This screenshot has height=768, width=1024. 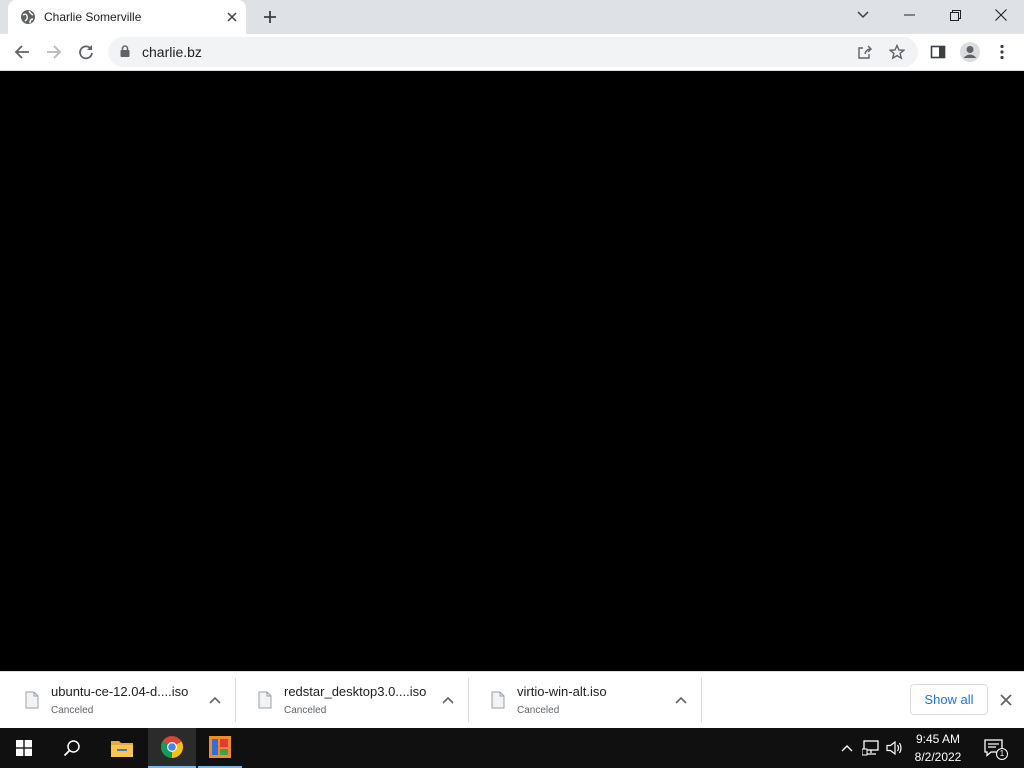 What do you see at coordinates (512, 17) in the screenshot?
I see `tab-strip: Charlie Somerville` at bounding box center [512, 17].